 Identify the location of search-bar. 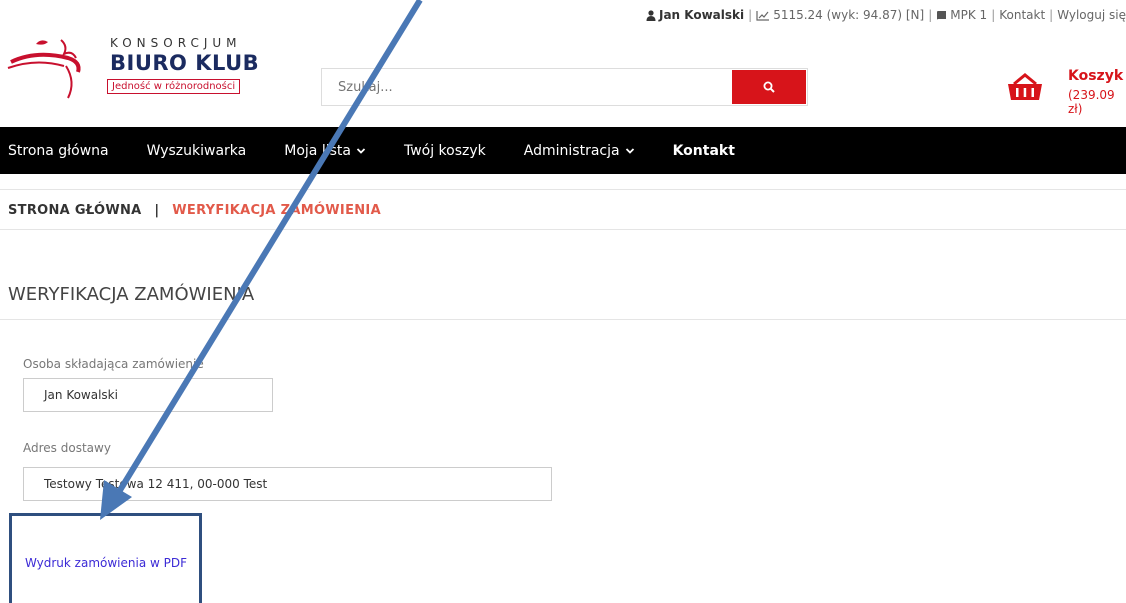
(564, 87).